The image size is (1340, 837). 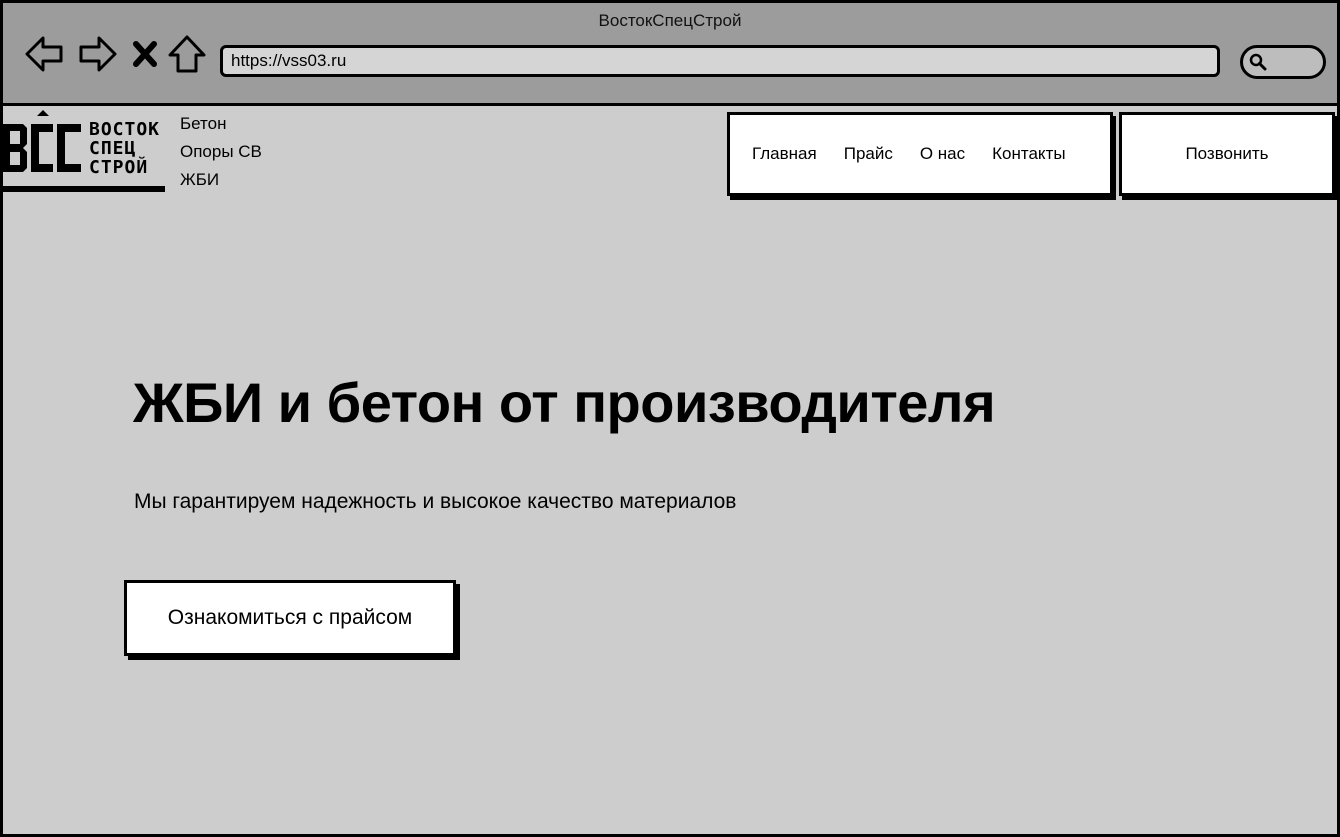 What do you see at coordinates (1028, 154) in the screenshot?
I see `menu-item-contacts: Контакты` at bounding box center [1028, 154].